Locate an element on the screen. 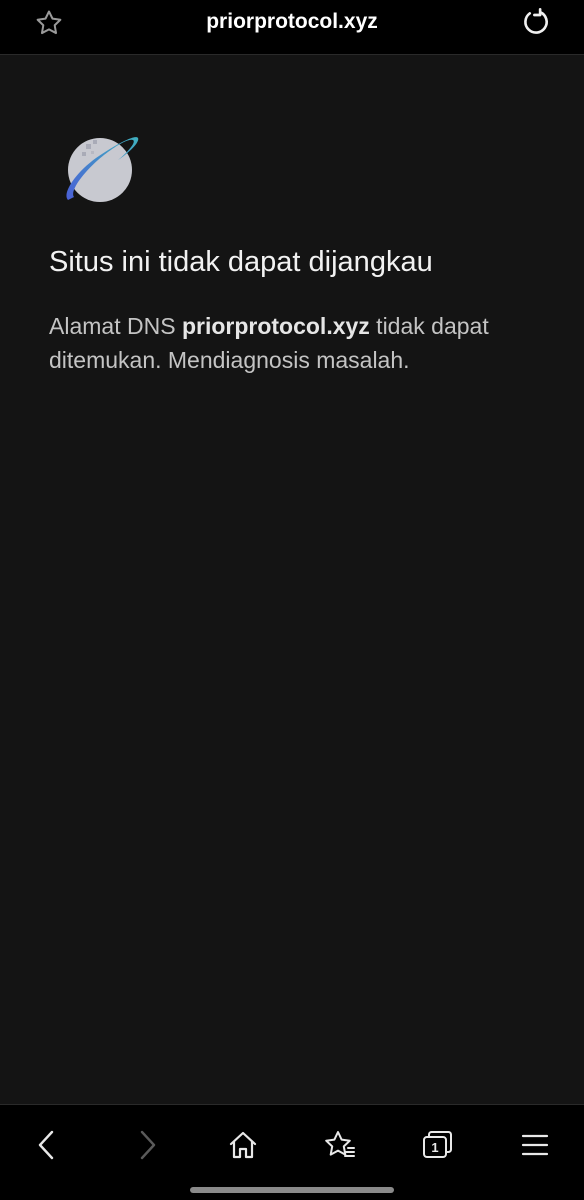  forward-button is located at coordinates (147, 1145).